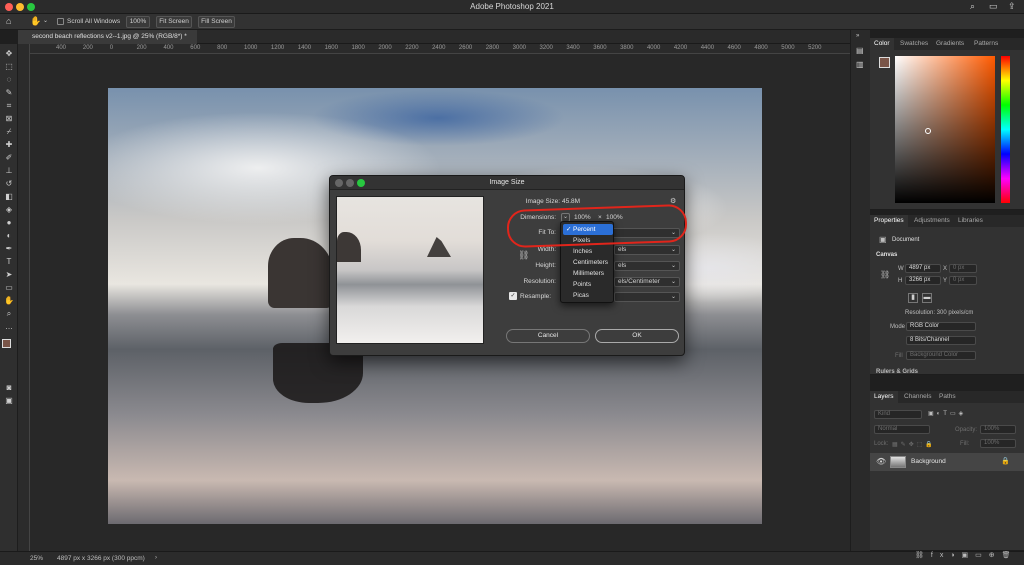 The height and width of the screenshot is (565, 1024). I want to click on healing-brush-tool-icon: ✚, so click(9, 144).